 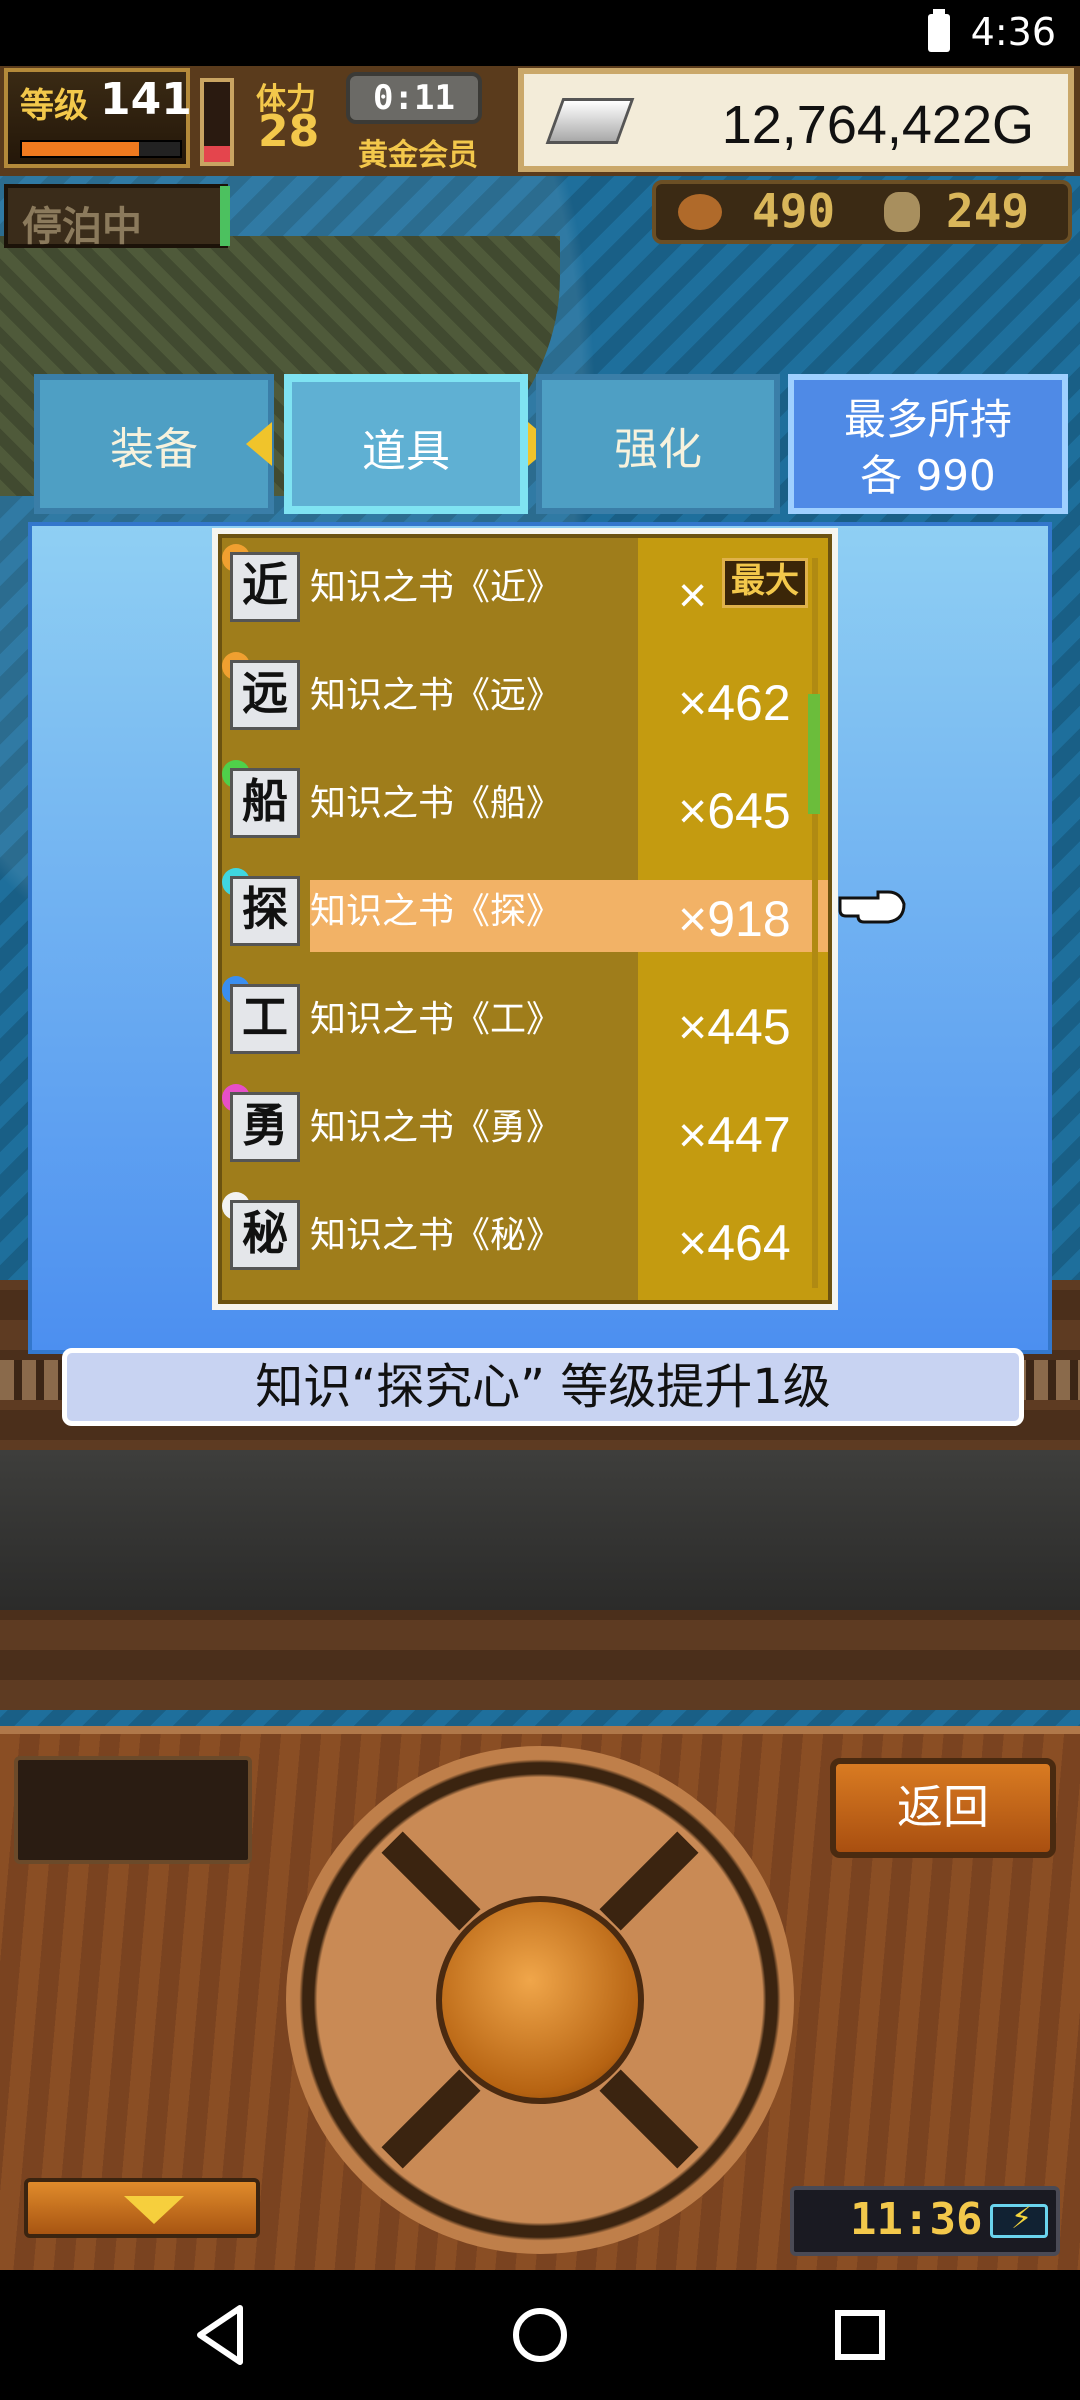 What do you see at coordinates (98, 118) in the screenshot?
I see `level-panel: 等级 141` at bounding box center [98, 118].